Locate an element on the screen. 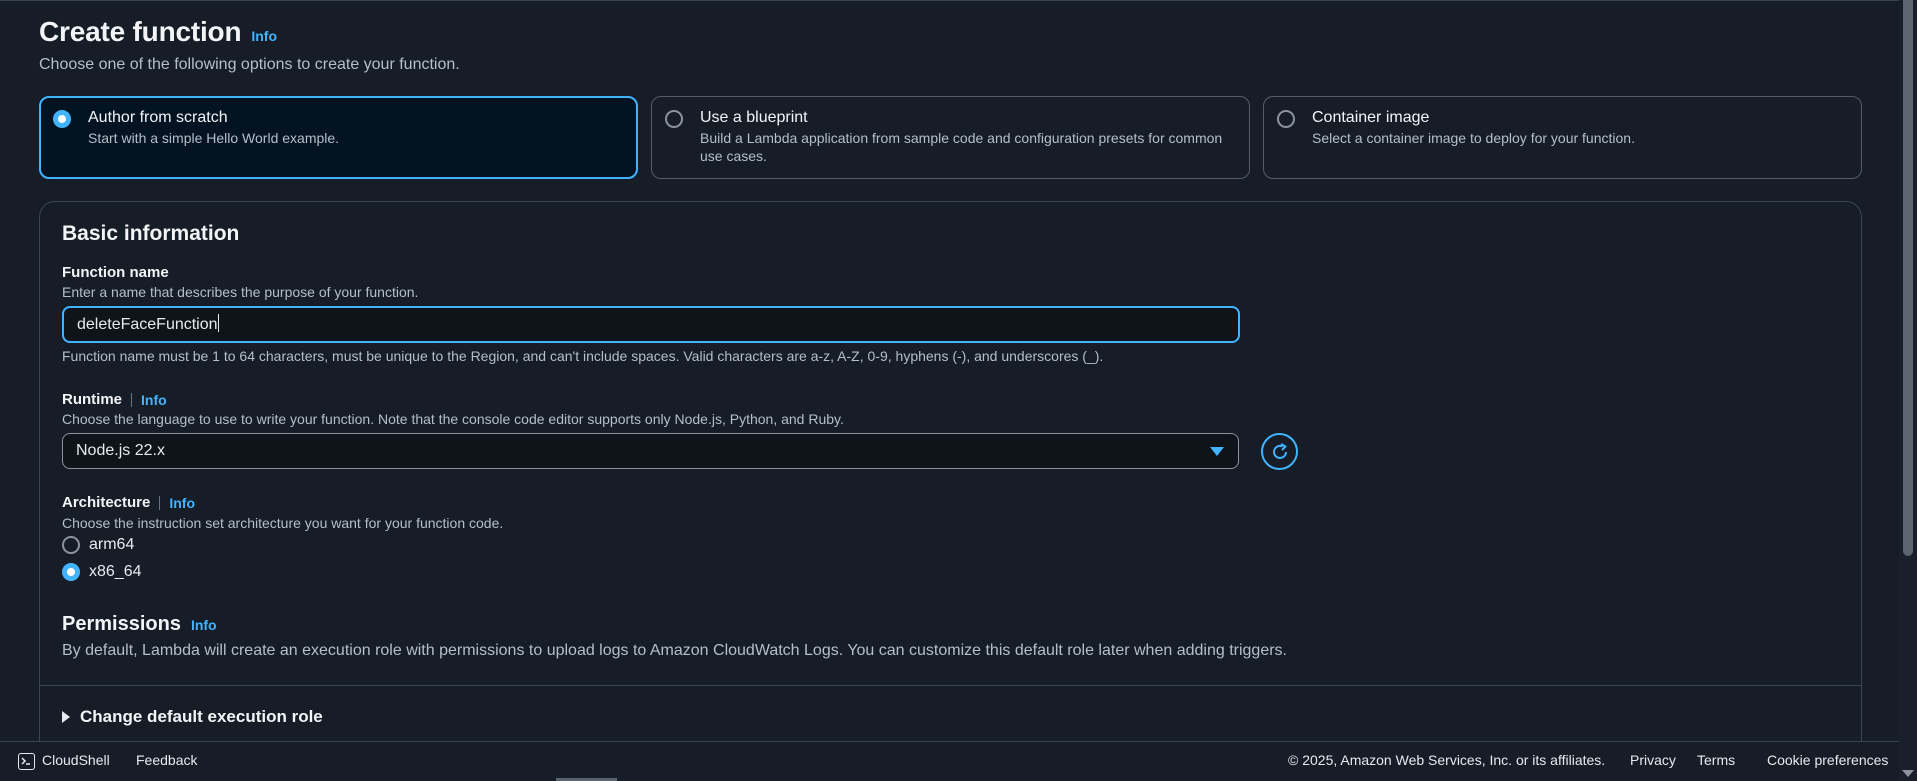 Image resolution: width=1917 pixels, height=781 pixels. cookie-preferences-link: Cookie preferences is located at coordinates (1827, 760).